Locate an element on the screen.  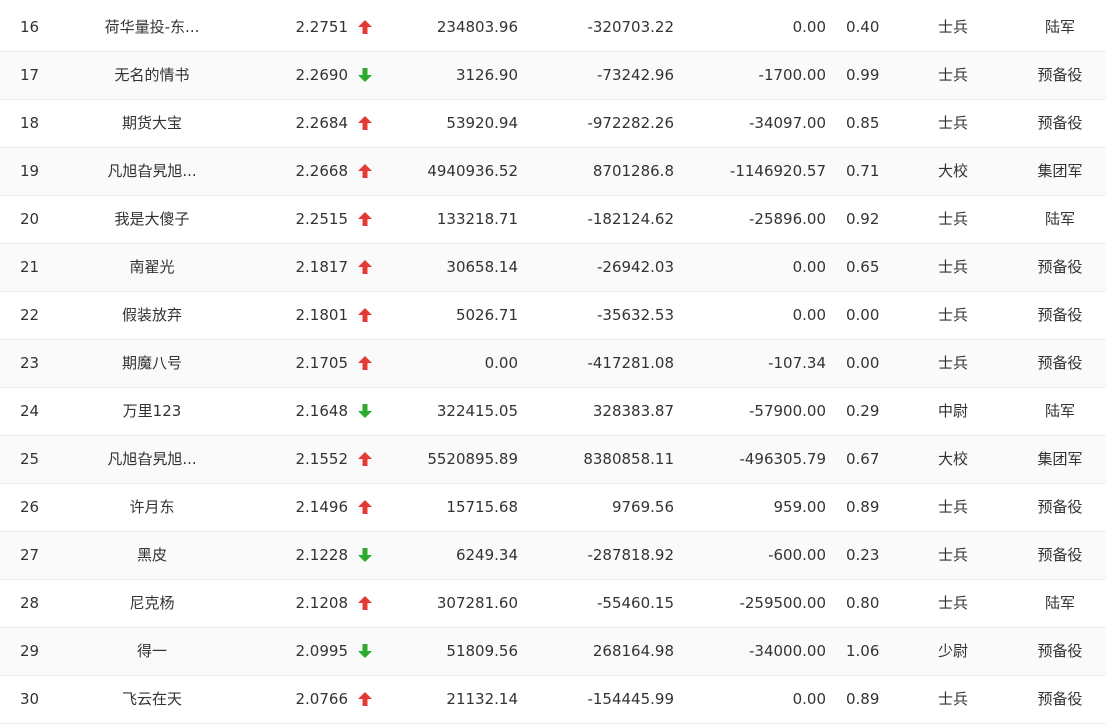
score-cell: 2.2668 is located at coordinates (322, 171).